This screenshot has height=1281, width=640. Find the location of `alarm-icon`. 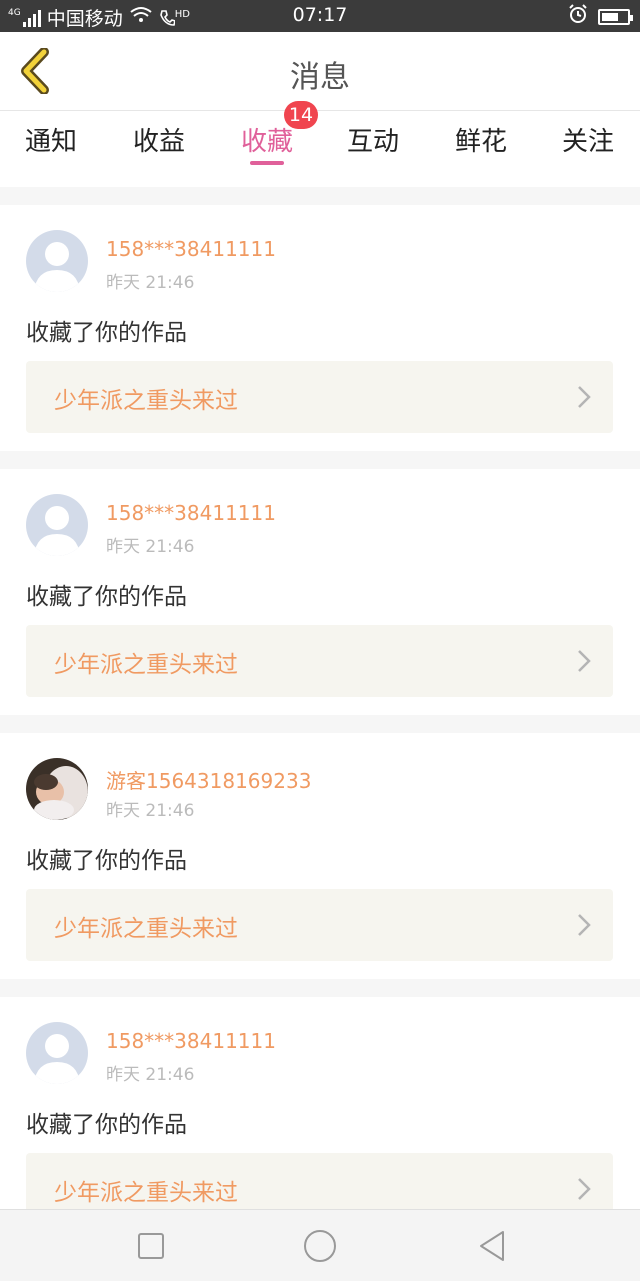

alarm-icon is located at coordinates (578, 16).